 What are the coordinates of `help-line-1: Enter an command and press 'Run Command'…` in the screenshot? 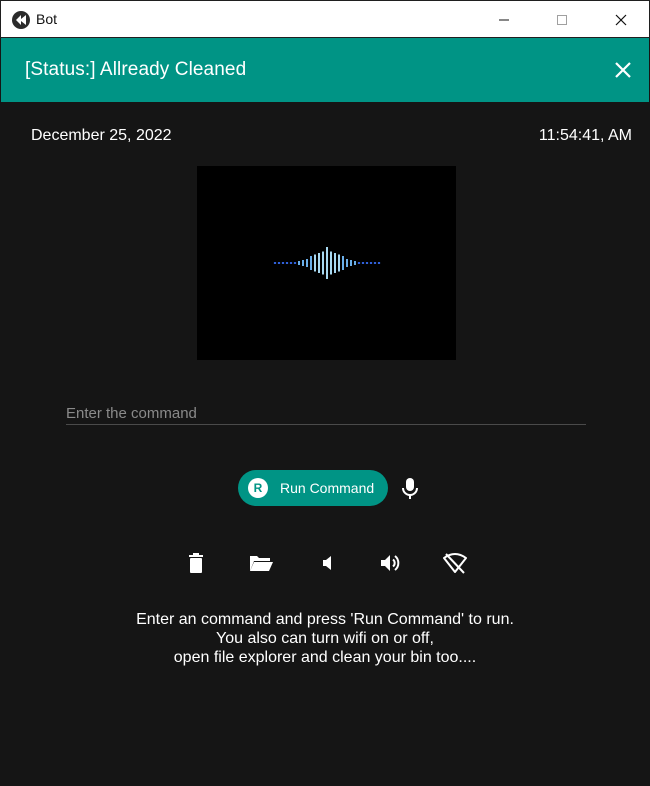 It's located at (325, 619).